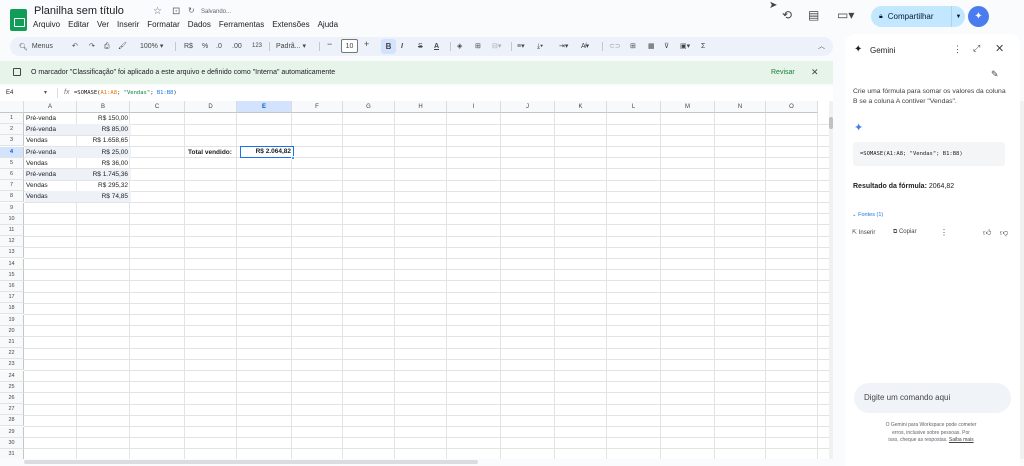 This screenshot has height=466, width=1024. Describe the element at coordinates (104, 196) in the screenshot. I see `cell-b8: R$ 74,85` at that location.